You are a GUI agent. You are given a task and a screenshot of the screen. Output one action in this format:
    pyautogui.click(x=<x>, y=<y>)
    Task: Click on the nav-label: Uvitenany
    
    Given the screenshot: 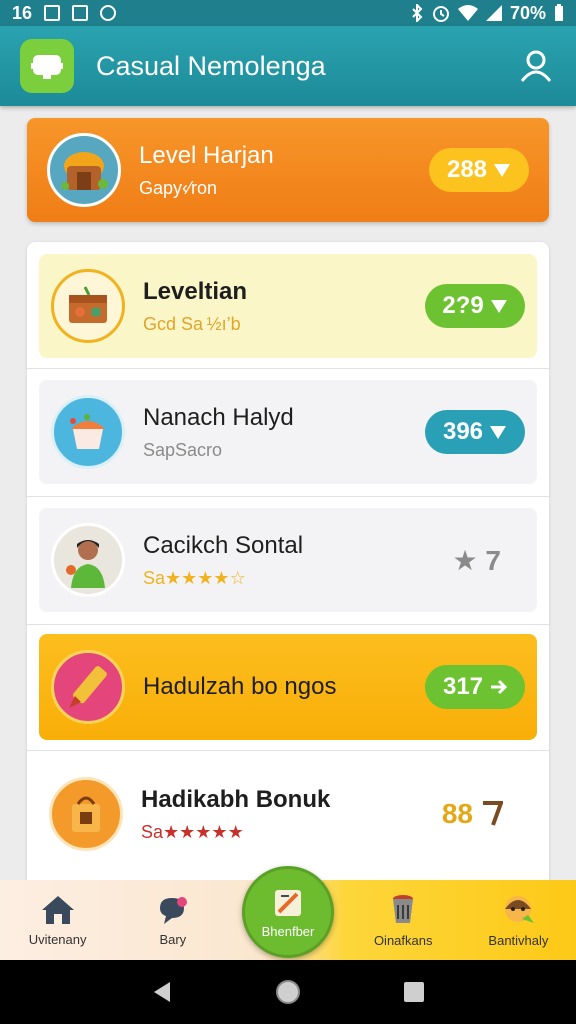 What is the action you would take?
    pyautogui.click(x=57, y=939)
    